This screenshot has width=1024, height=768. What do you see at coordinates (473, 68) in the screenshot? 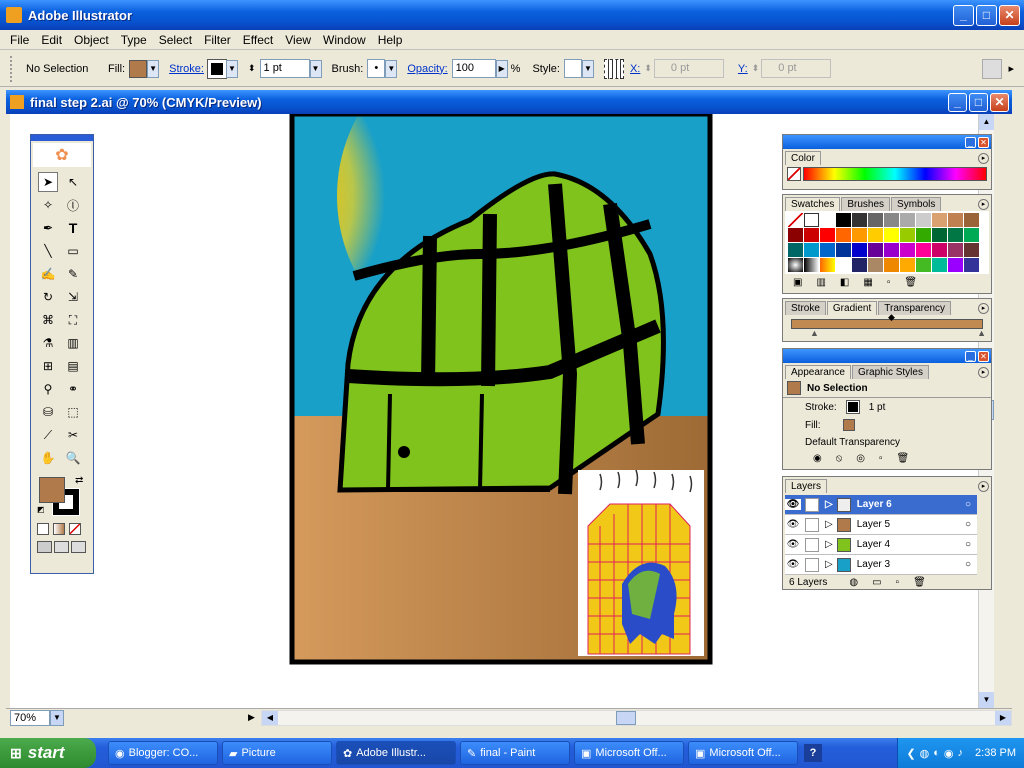
I see `opacity-input: 100` at bounding box center [473, 68].